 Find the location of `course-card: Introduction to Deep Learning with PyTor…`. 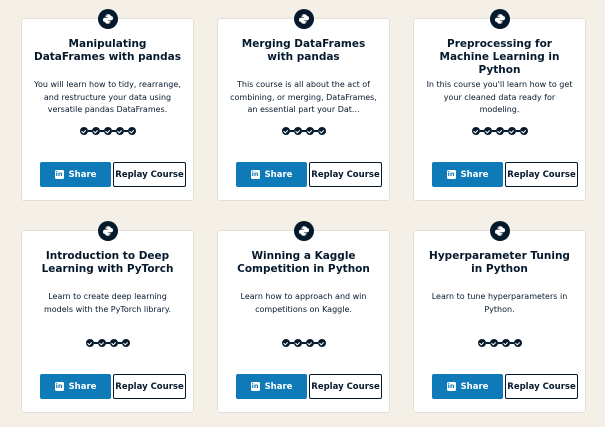

course-card: Introduction to Deep Learning with PyTor… is located at coordinates (107, 317).